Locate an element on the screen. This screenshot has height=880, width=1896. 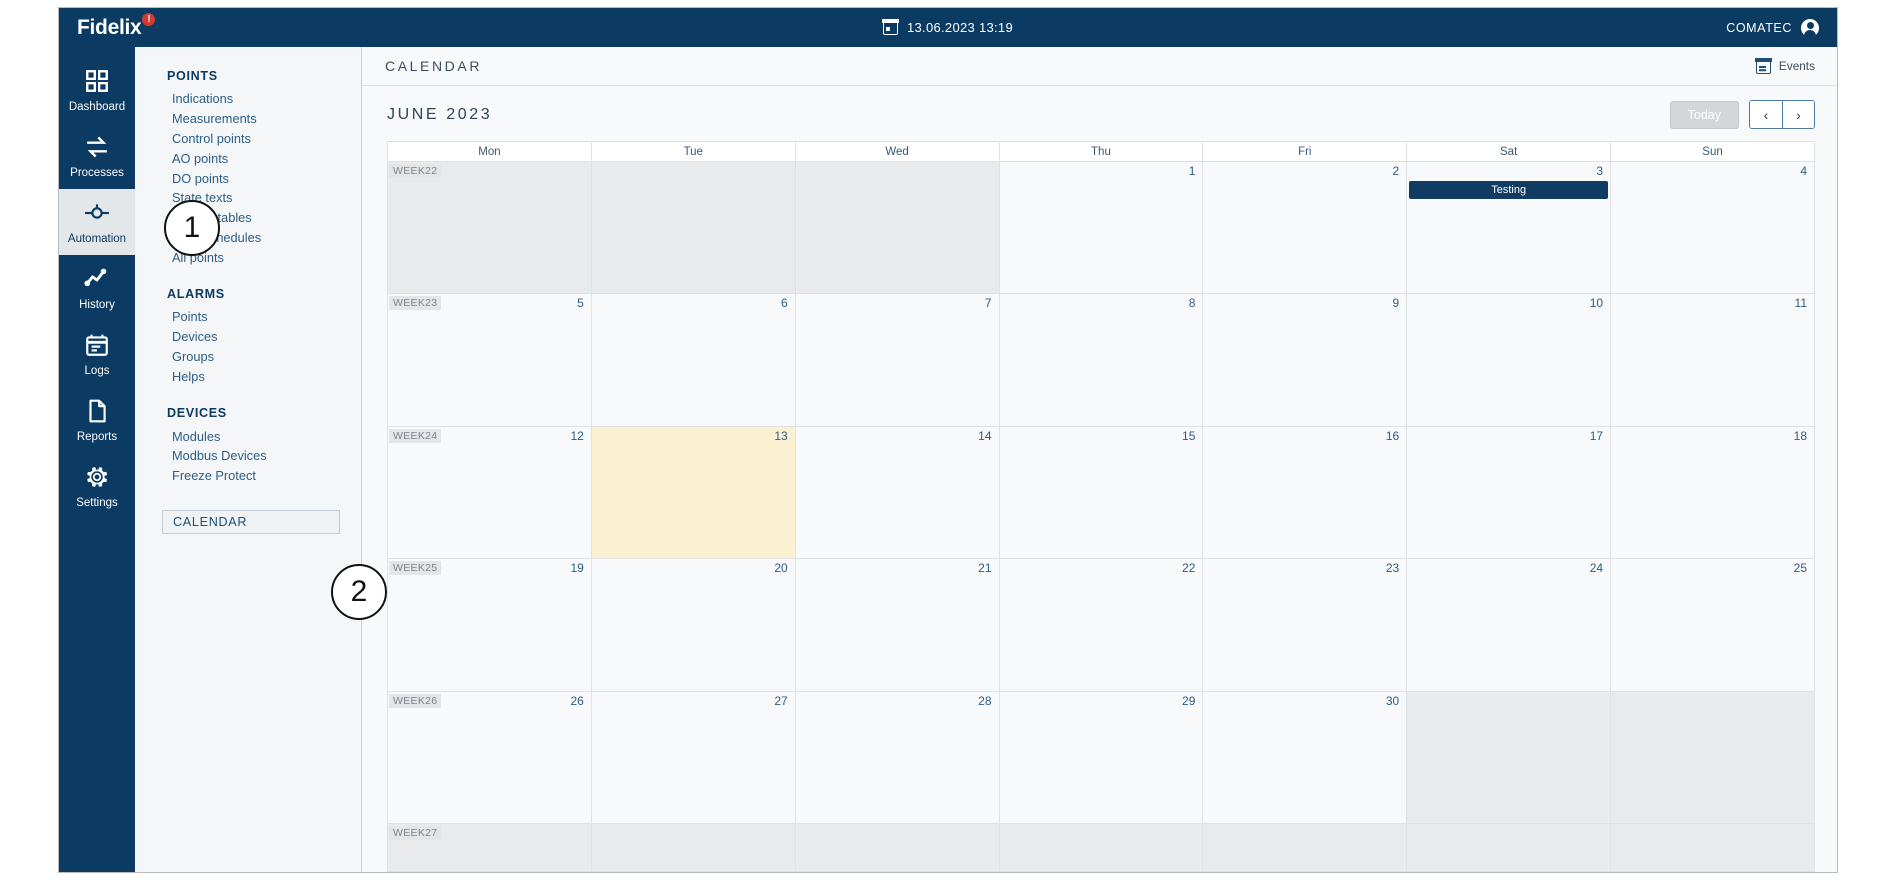
calendar-day-cell: 30 is located at coordinates (1305, 757).